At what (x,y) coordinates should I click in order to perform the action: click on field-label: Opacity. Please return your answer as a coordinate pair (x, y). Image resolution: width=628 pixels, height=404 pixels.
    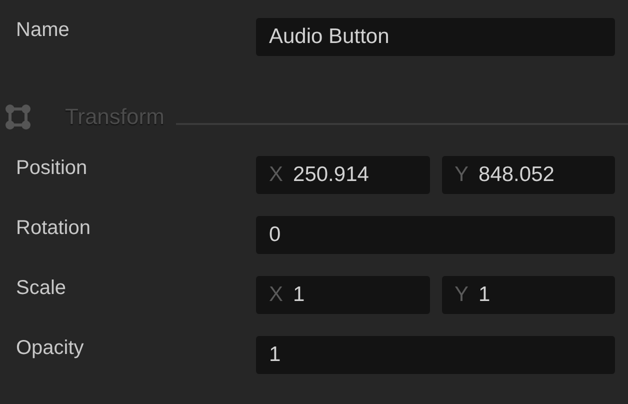
    Looking at the image, I should click on (50, 348).